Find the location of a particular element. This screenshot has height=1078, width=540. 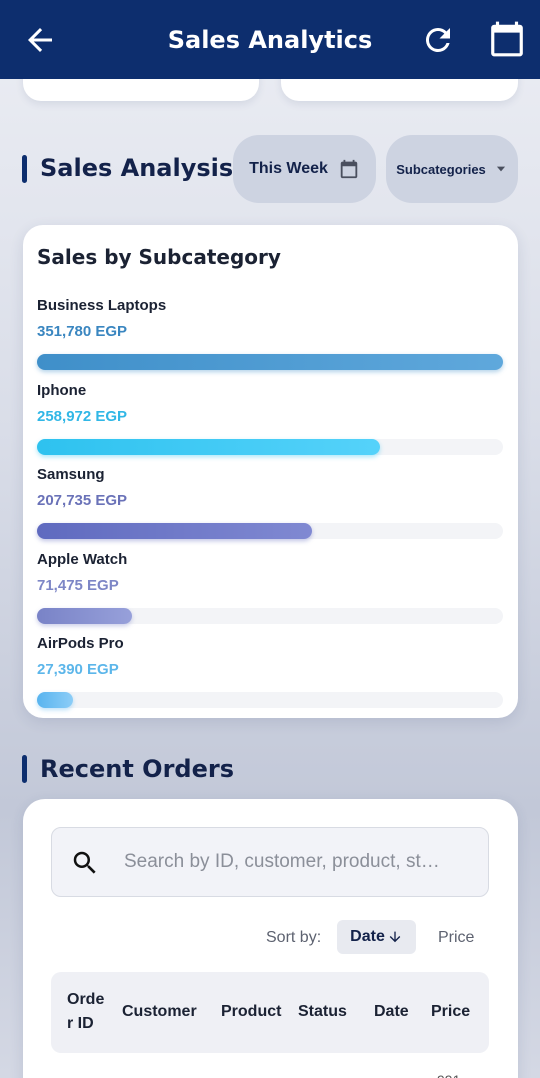

subcategory-row: Apple Watch 71,475 EGP is located at coordinates (270, 587).